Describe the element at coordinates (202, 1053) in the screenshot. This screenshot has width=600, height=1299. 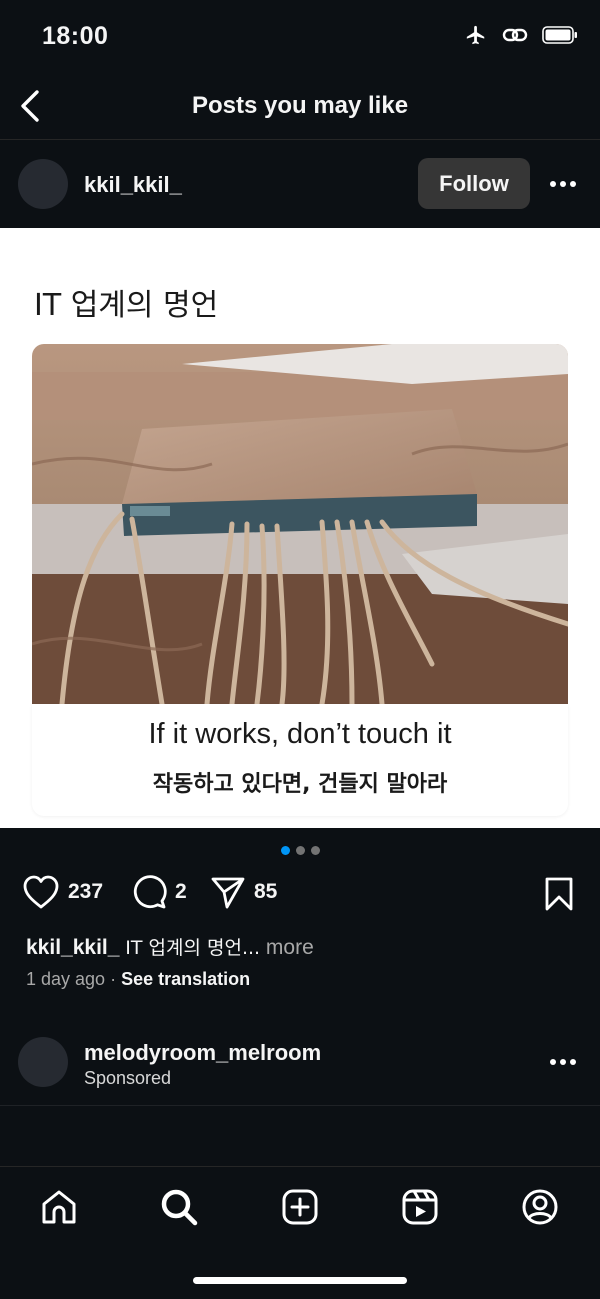
I see `sponsor-username: melodyroom_melroom` at that location.